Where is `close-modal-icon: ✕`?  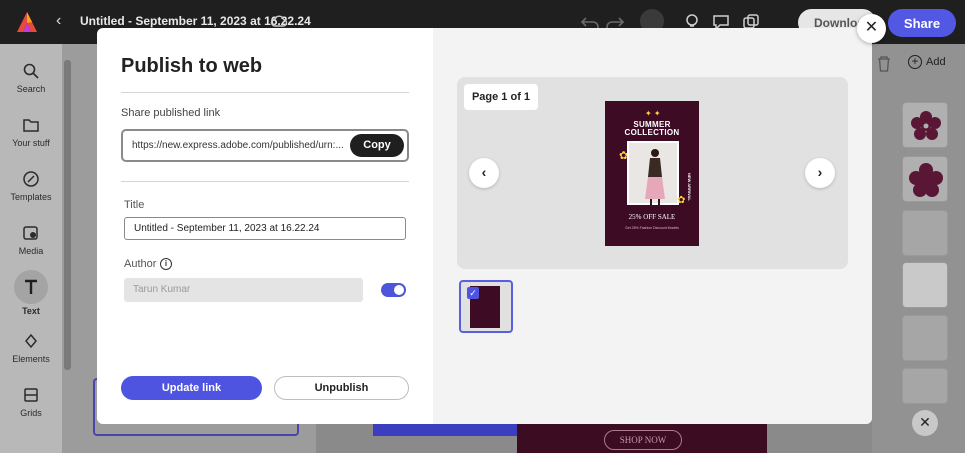
close-modal-icon: ✕ is located at coordinates (871, 28).